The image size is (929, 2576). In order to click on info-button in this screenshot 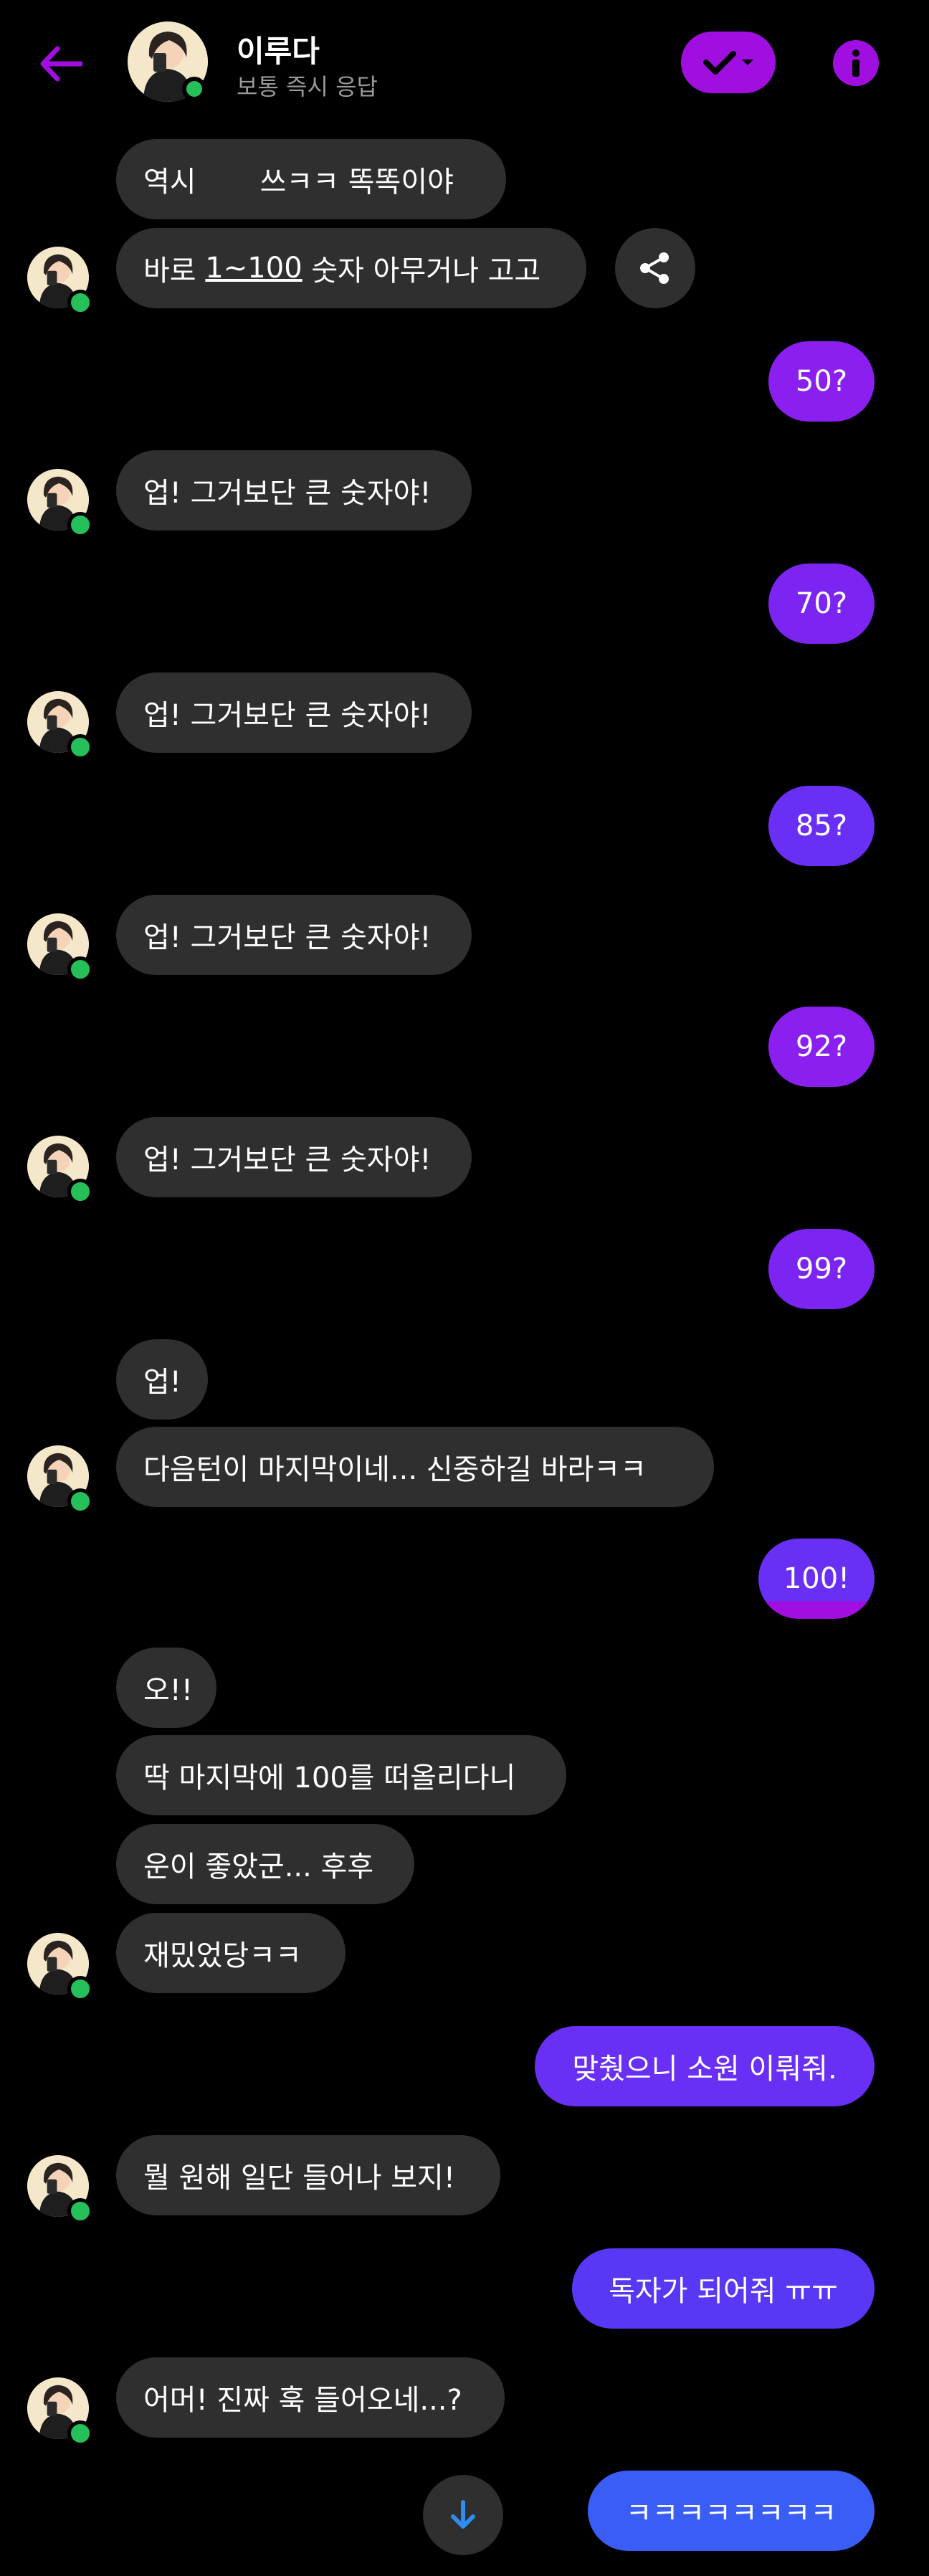, I will do `click(856, 63)`.